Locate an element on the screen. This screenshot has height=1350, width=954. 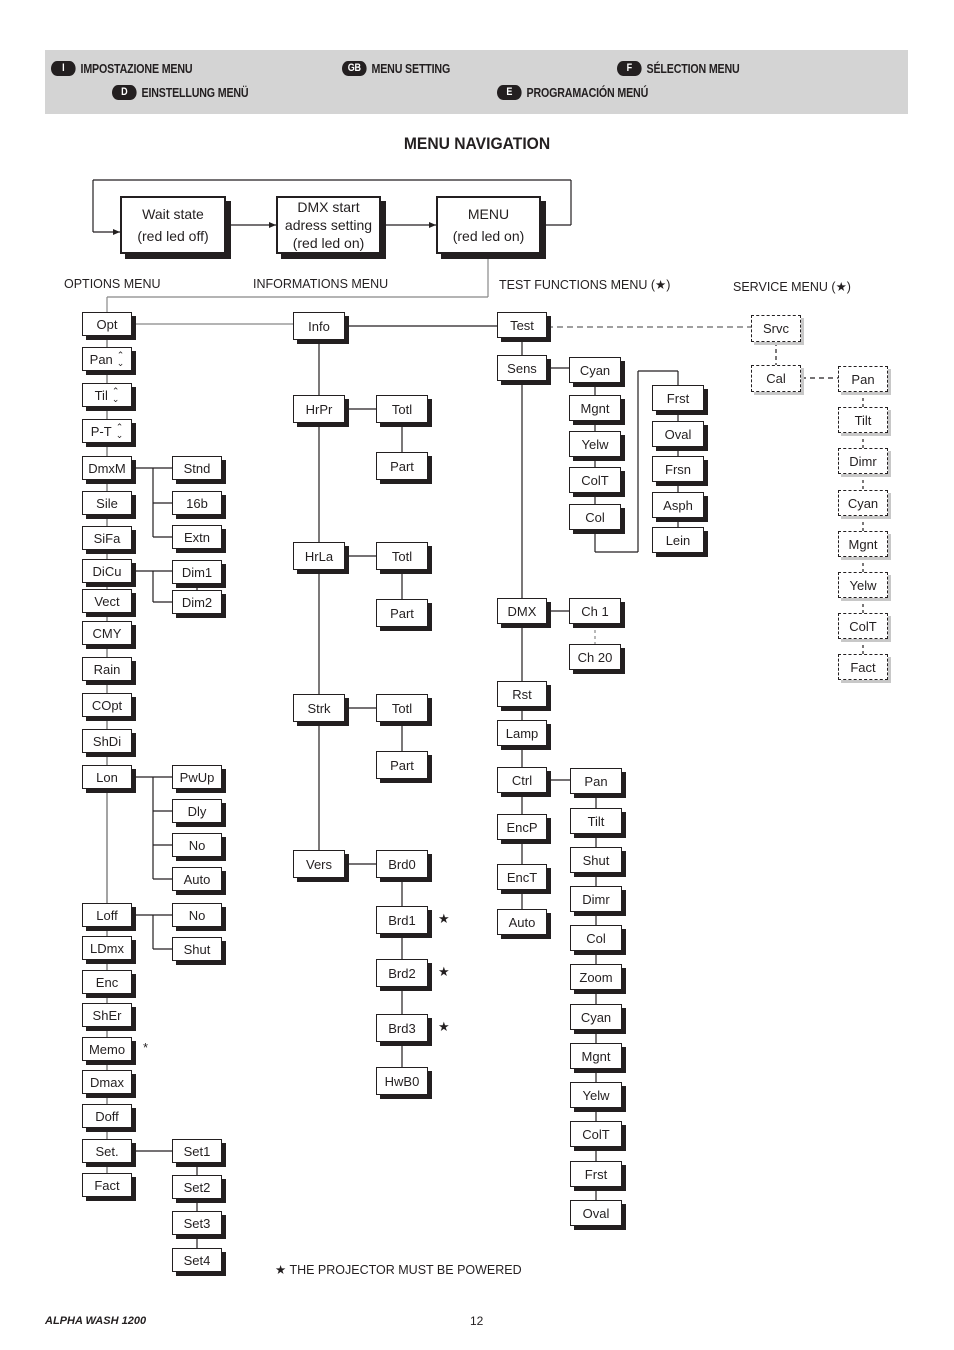
info-vers-sub-brd2: Brd2 is located at coordinates (402, 973).